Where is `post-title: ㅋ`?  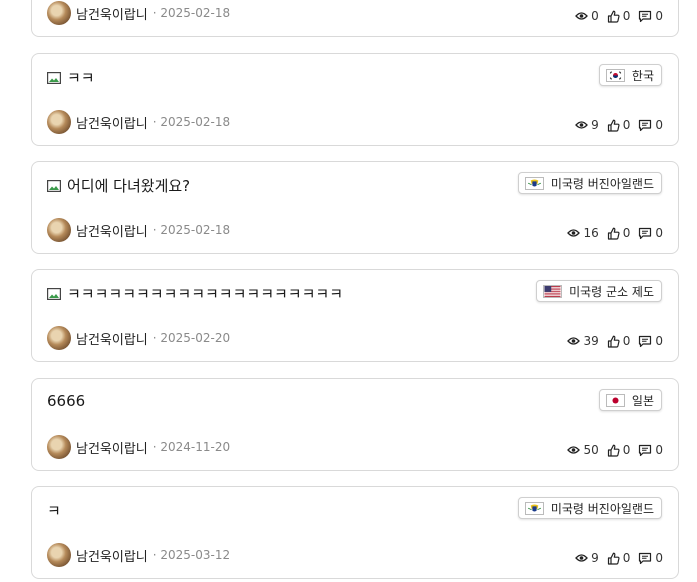 post-title: ㅋ is located at coordinates (54, 510).